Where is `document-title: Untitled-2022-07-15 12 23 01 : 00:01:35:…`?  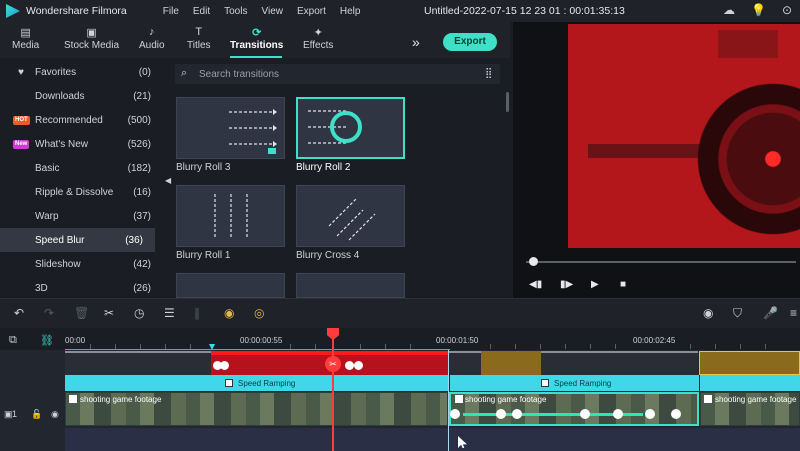 document-title: Untitled-2022-07-15 12 23 01 : 00:01:35:… is located at coordinates (524, 11).